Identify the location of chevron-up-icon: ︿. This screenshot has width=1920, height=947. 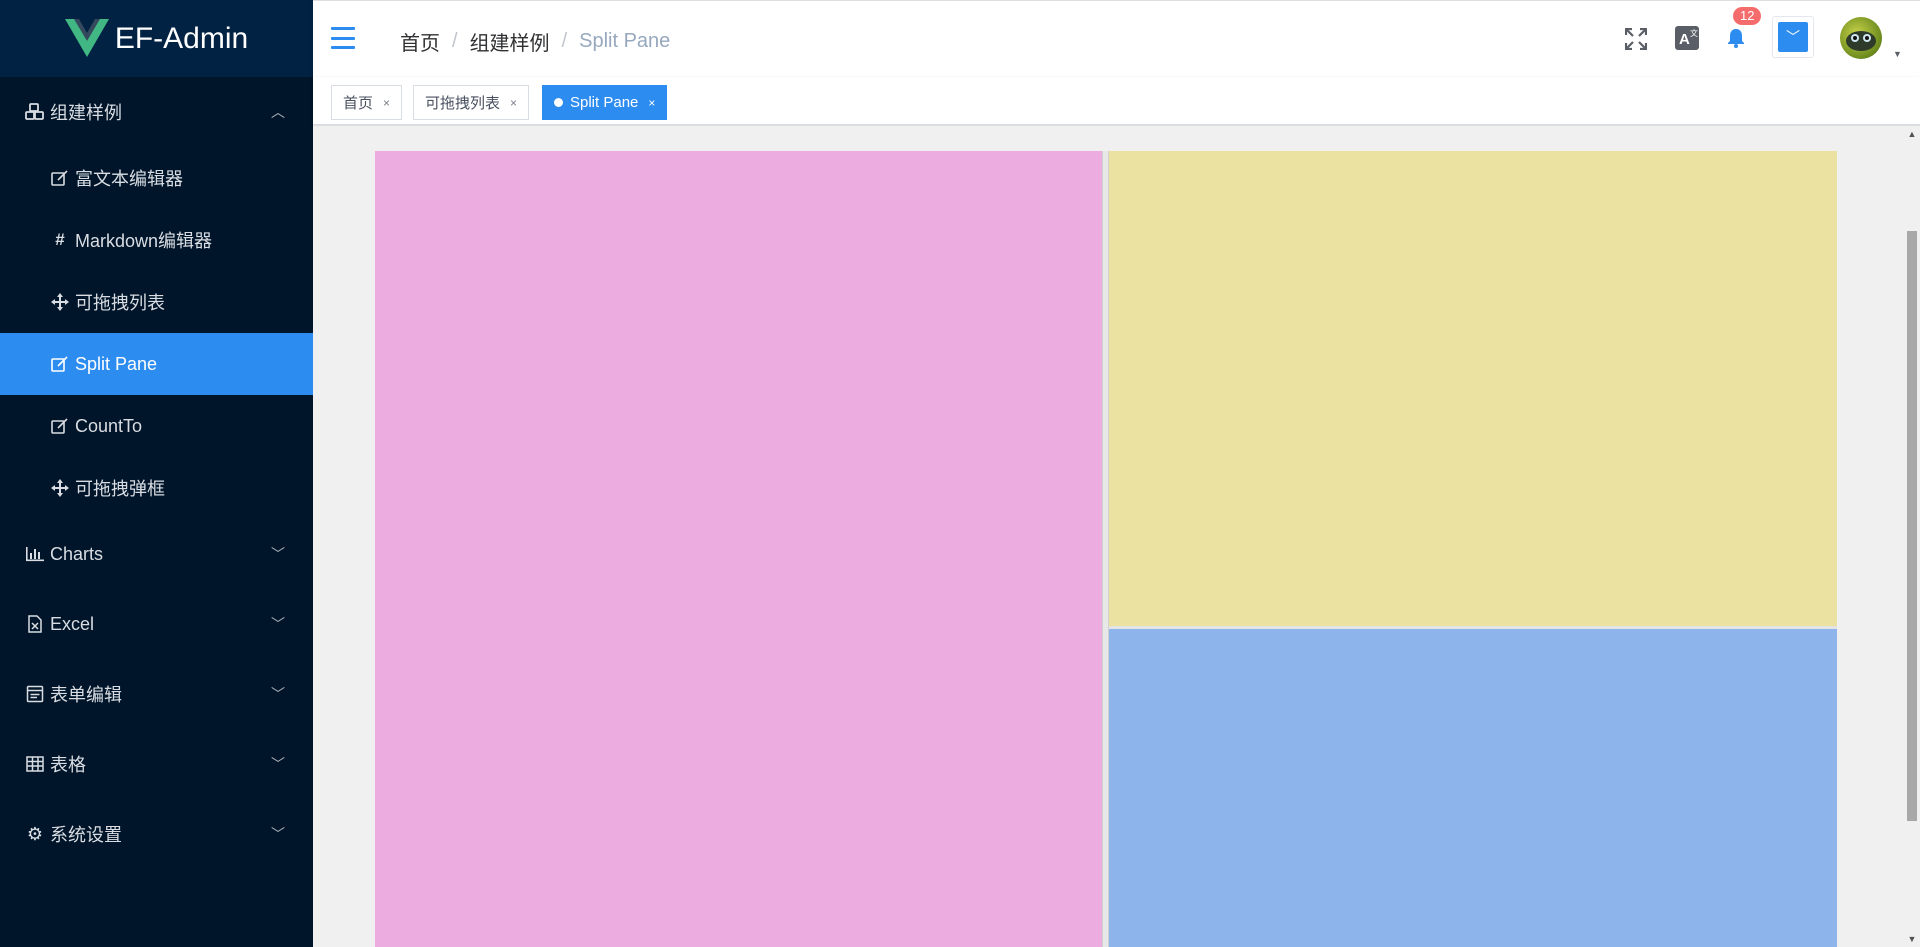
(278, 112).